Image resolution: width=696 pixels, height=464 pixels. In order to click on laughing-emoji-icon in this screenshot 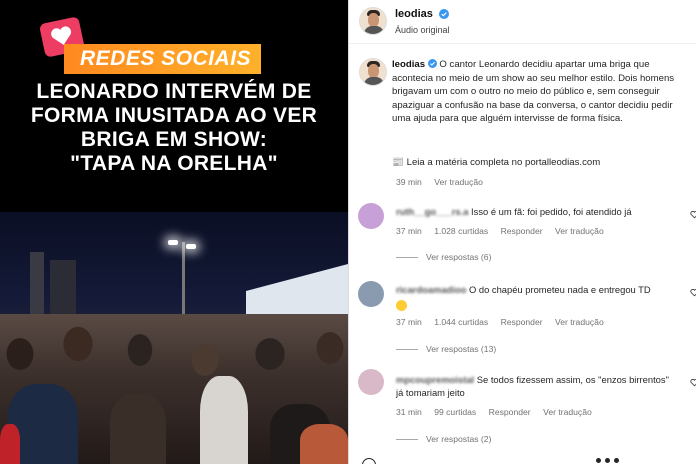, I will do `click(401, 305)`.